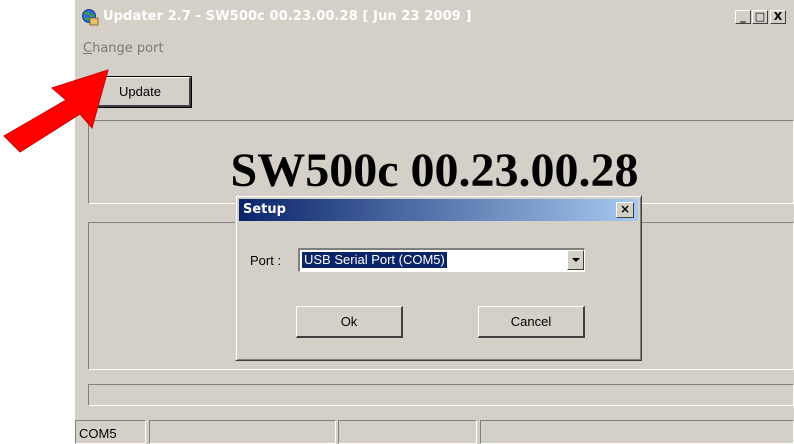  What do you see at coordinates (374, 260) in the screenshot?
I see `port-select-value: USB Serial Port (COM5)` at bounding box center [374, 260].